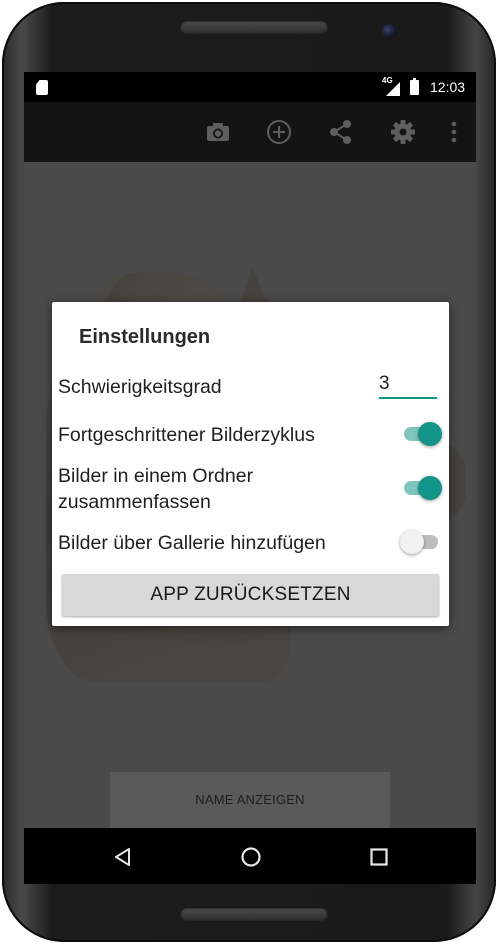 Image resolution: width=500 pixels, height=945 pixels. What do you see at coordinates (254, 914) in the screenshot?
I see `bottom-speaker` at bounding box center [254, 914].